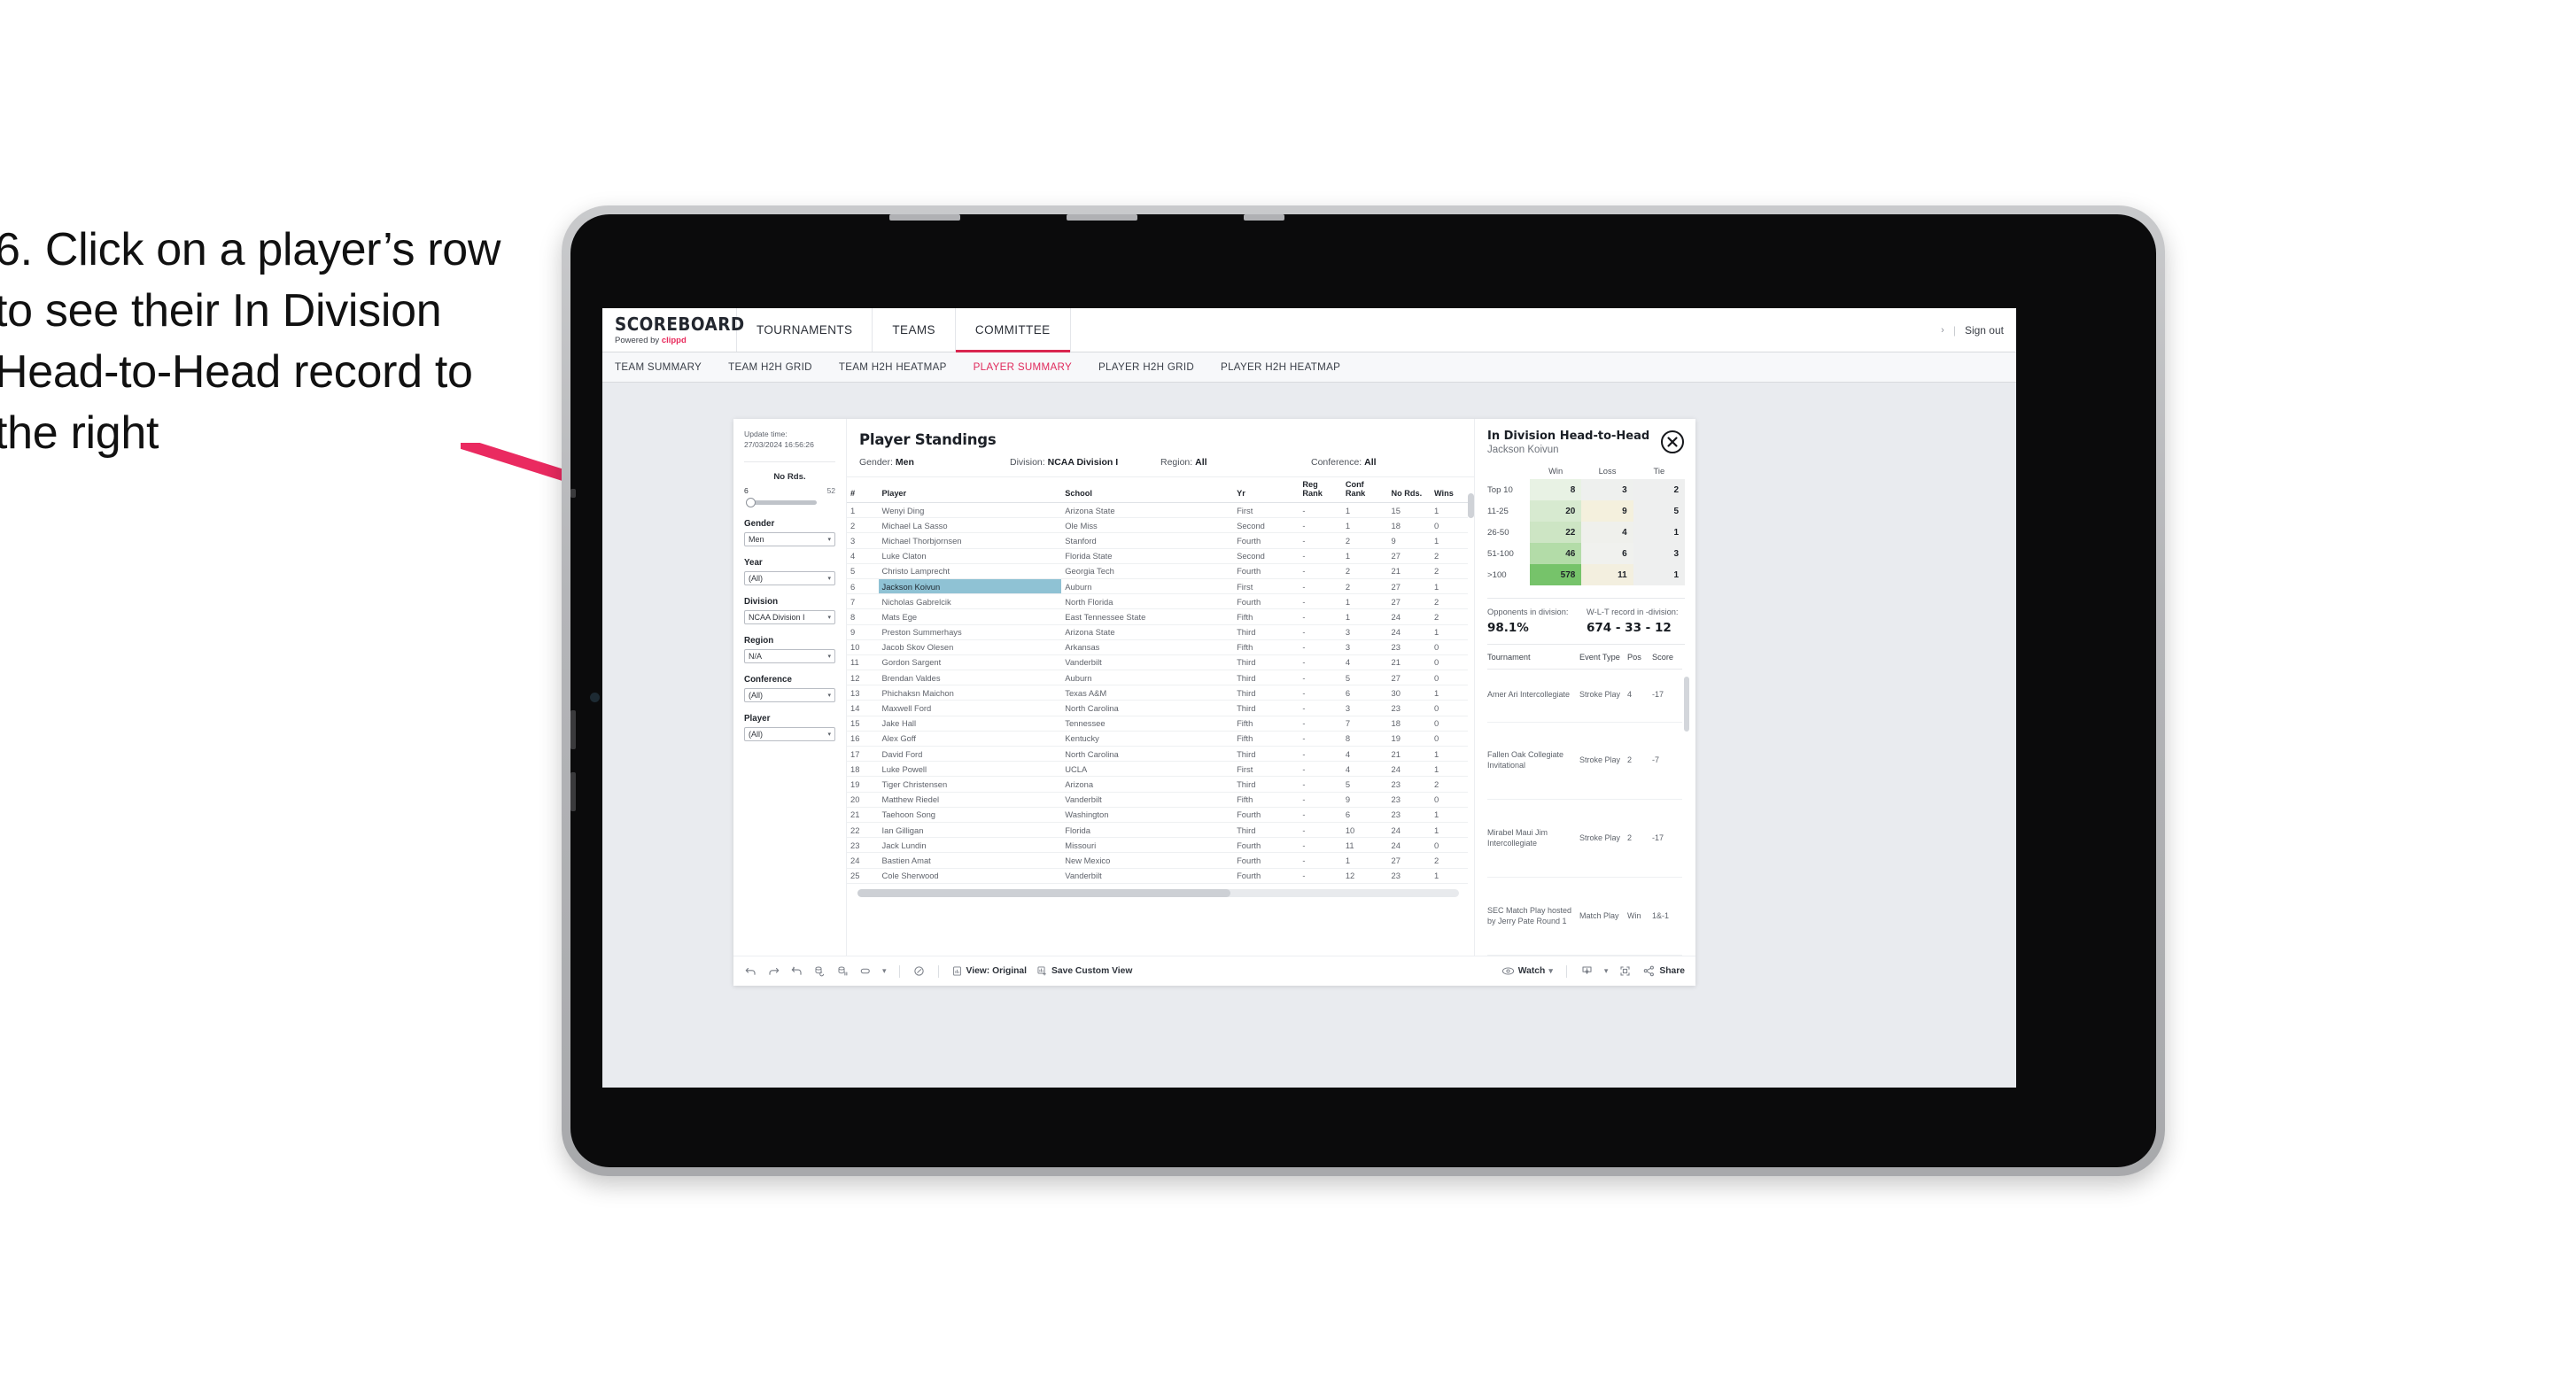  What do you see at coordinates (1556, 489) in the screenshot?
I see `h2h-win-value: 8` at bounding box center [1556, 489].